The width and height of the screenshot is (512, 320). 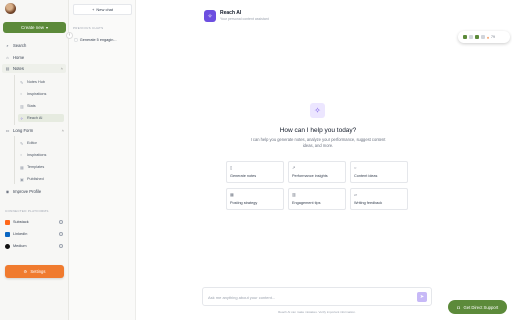 What do you see at coordinates (255, 172) in the screenshot?
I see `suggestion-card: ▯ Generate notes` at bounding box center [255, 172].